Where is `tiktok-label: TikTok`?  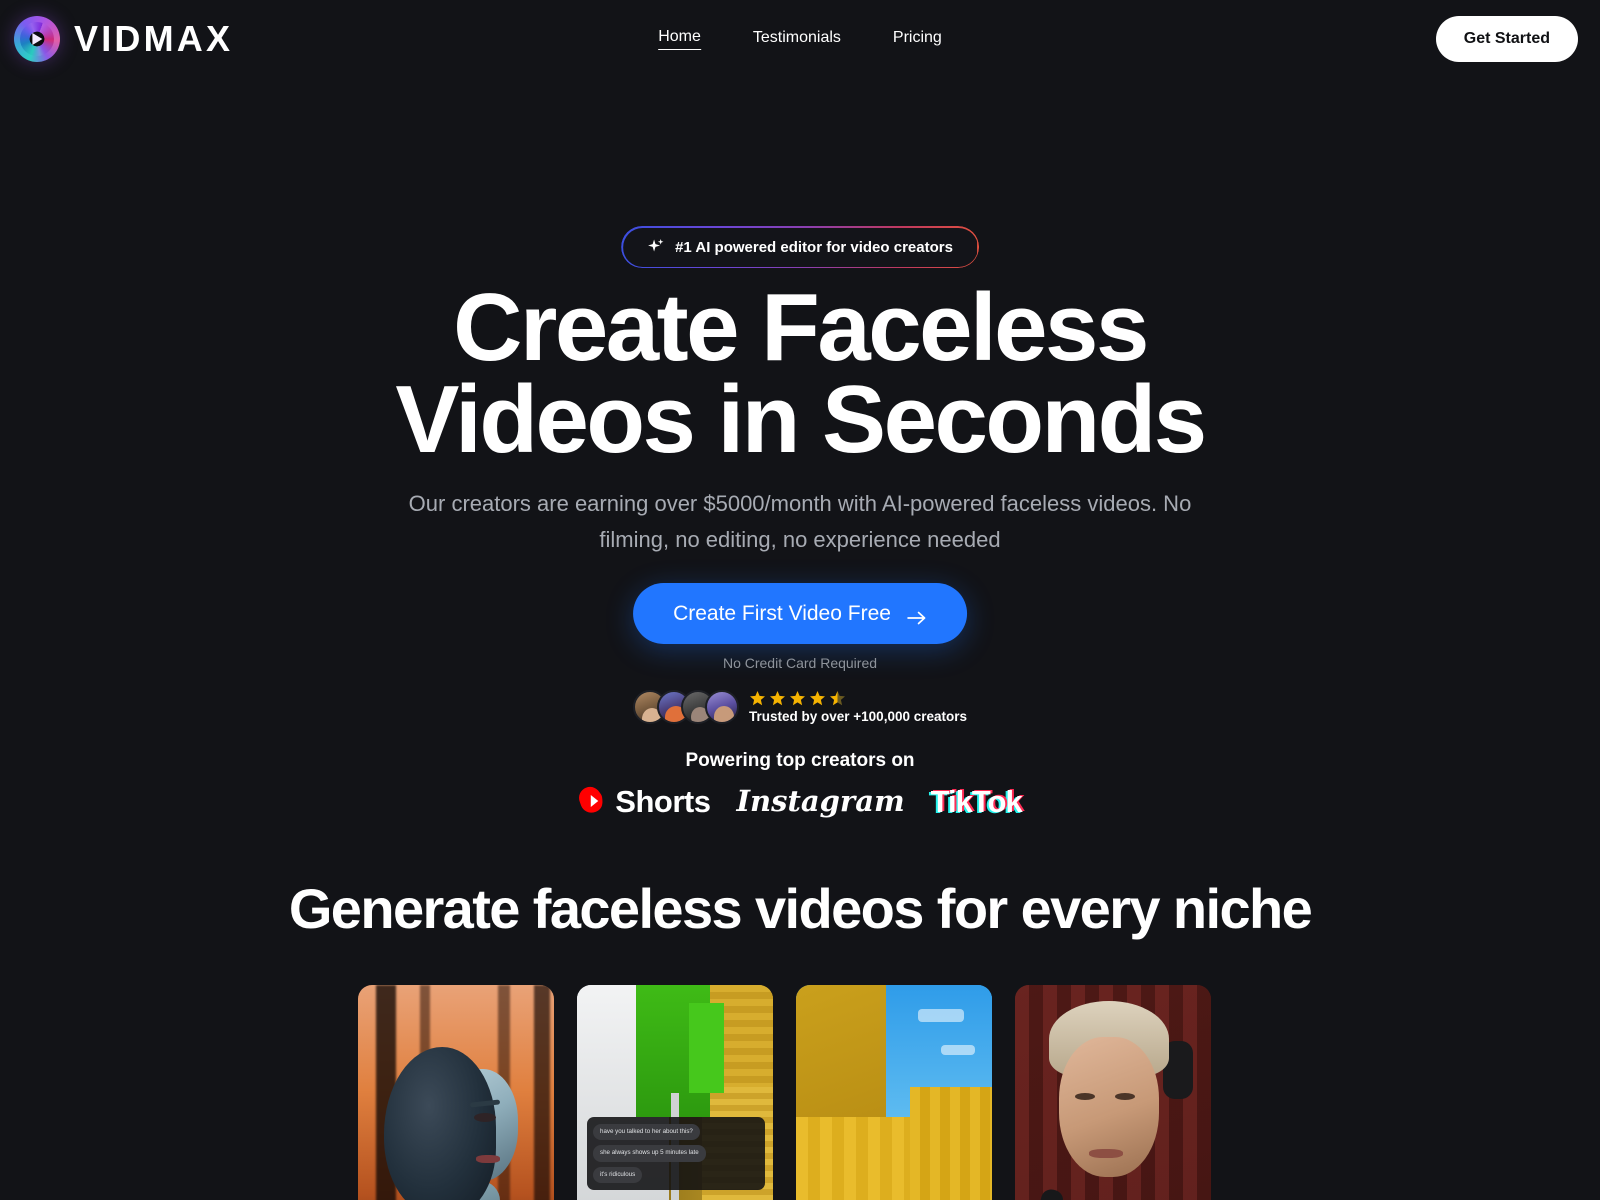
tiktok-label: TikTok is located at coordinates (976, 801).